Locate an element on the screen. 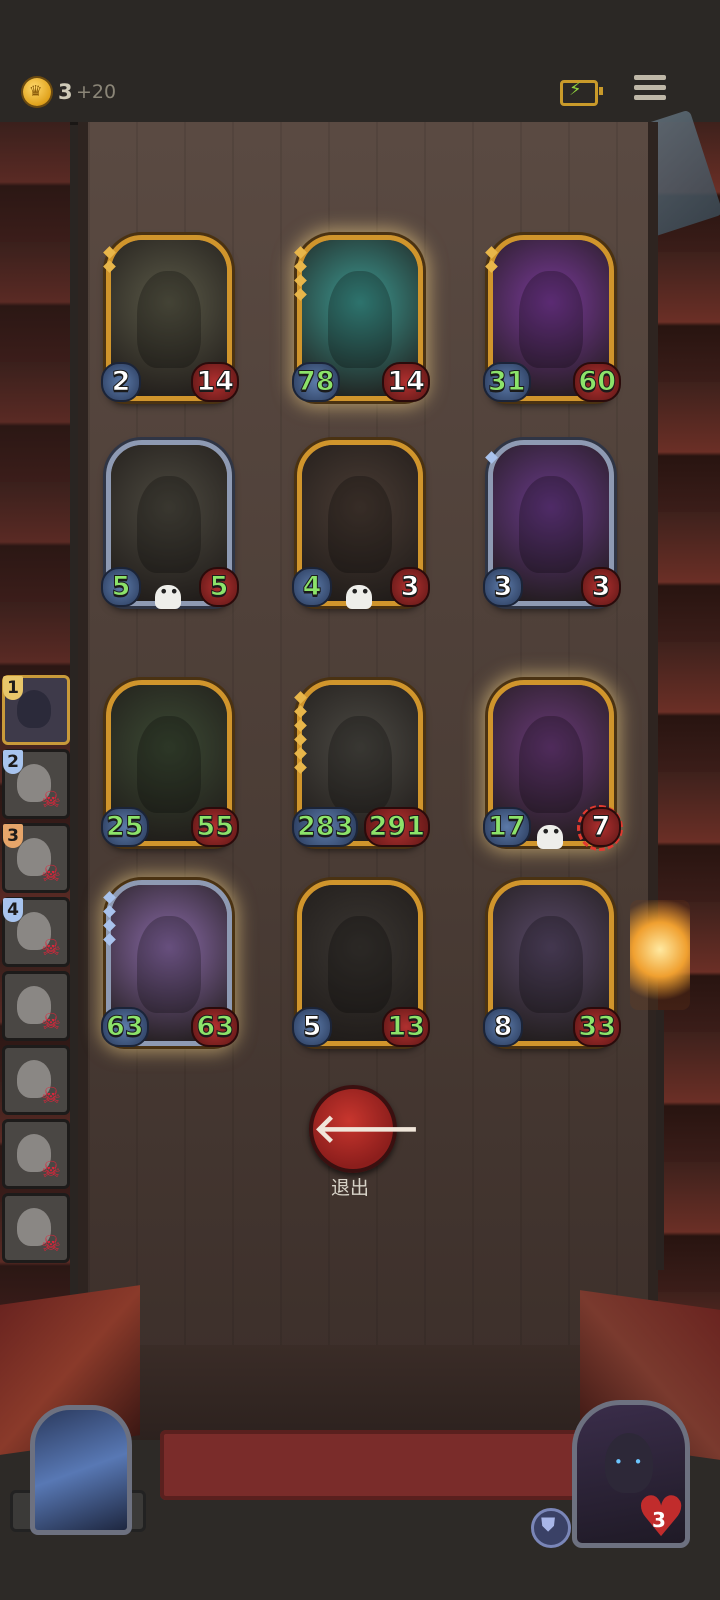 Image resolution: width=720 pixels, height=1600 pixels. back-arrow-icon: 🡐 is located at coordinates (367, 1129).